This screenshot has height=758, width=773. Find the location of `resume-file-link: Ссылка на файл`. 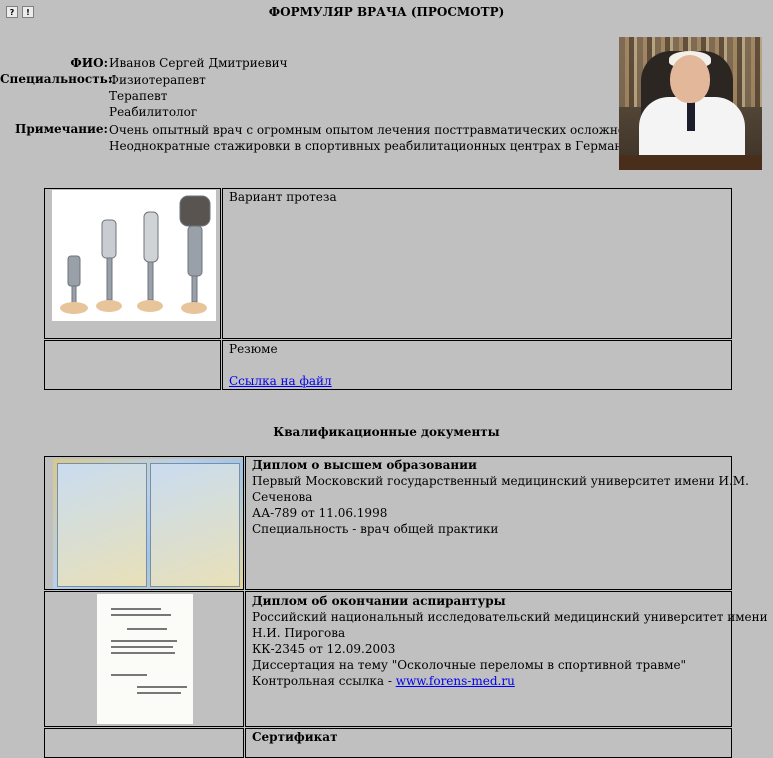

resume-file-link: Ссылка на файл is located at coordinates (280, 381).